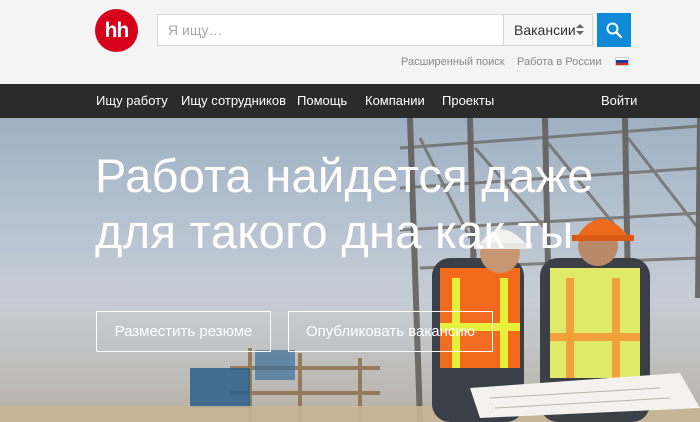 This screenshot has height=422, width=700. I want to click on nav-item-companies: Компании, so click(395, 101).